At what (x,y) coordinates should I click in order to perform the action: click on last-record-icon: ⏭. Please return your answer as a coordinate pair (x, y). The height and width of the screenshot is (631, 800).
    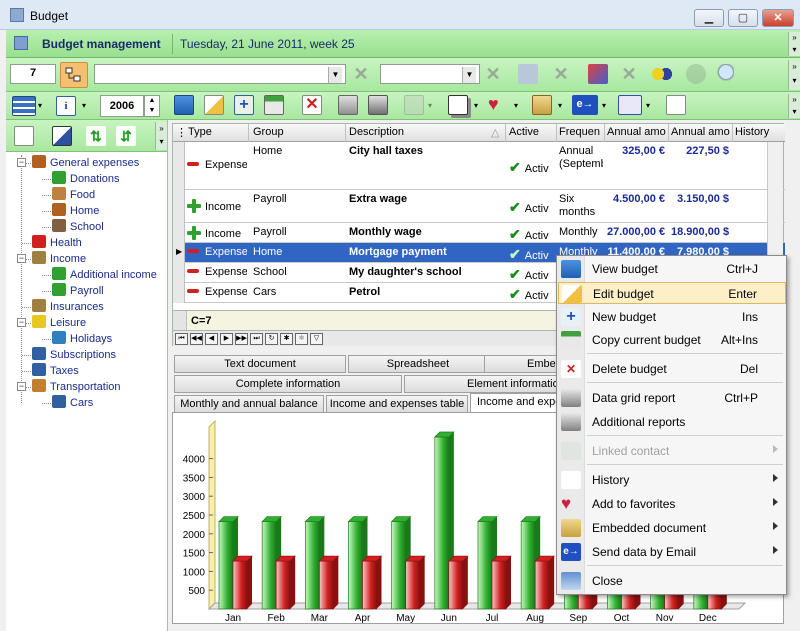
    Looking at the image, I should click on (256, 339).